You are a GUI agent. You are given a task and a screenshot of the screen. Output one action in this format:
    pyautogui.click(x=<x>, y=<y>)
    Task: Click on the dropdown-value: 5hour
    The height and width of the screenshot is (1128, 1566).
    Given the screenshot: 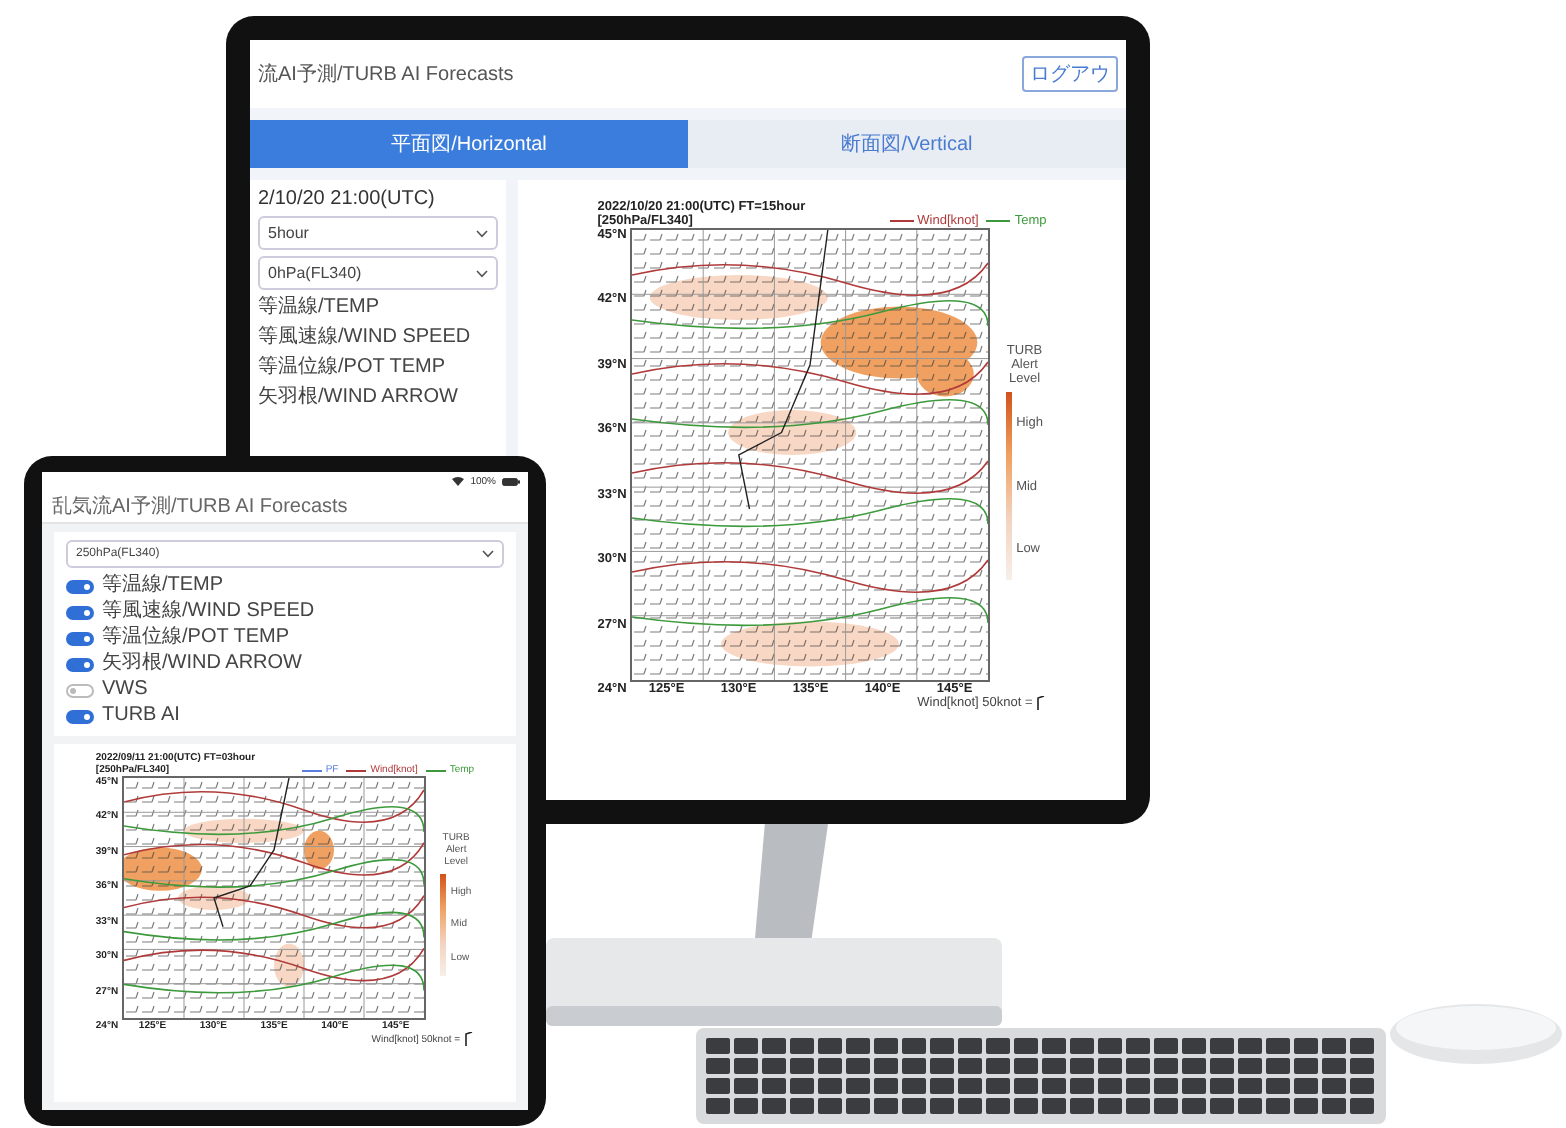 What is the action you would take?
    pyautogui.click(x=288, y=233)
    